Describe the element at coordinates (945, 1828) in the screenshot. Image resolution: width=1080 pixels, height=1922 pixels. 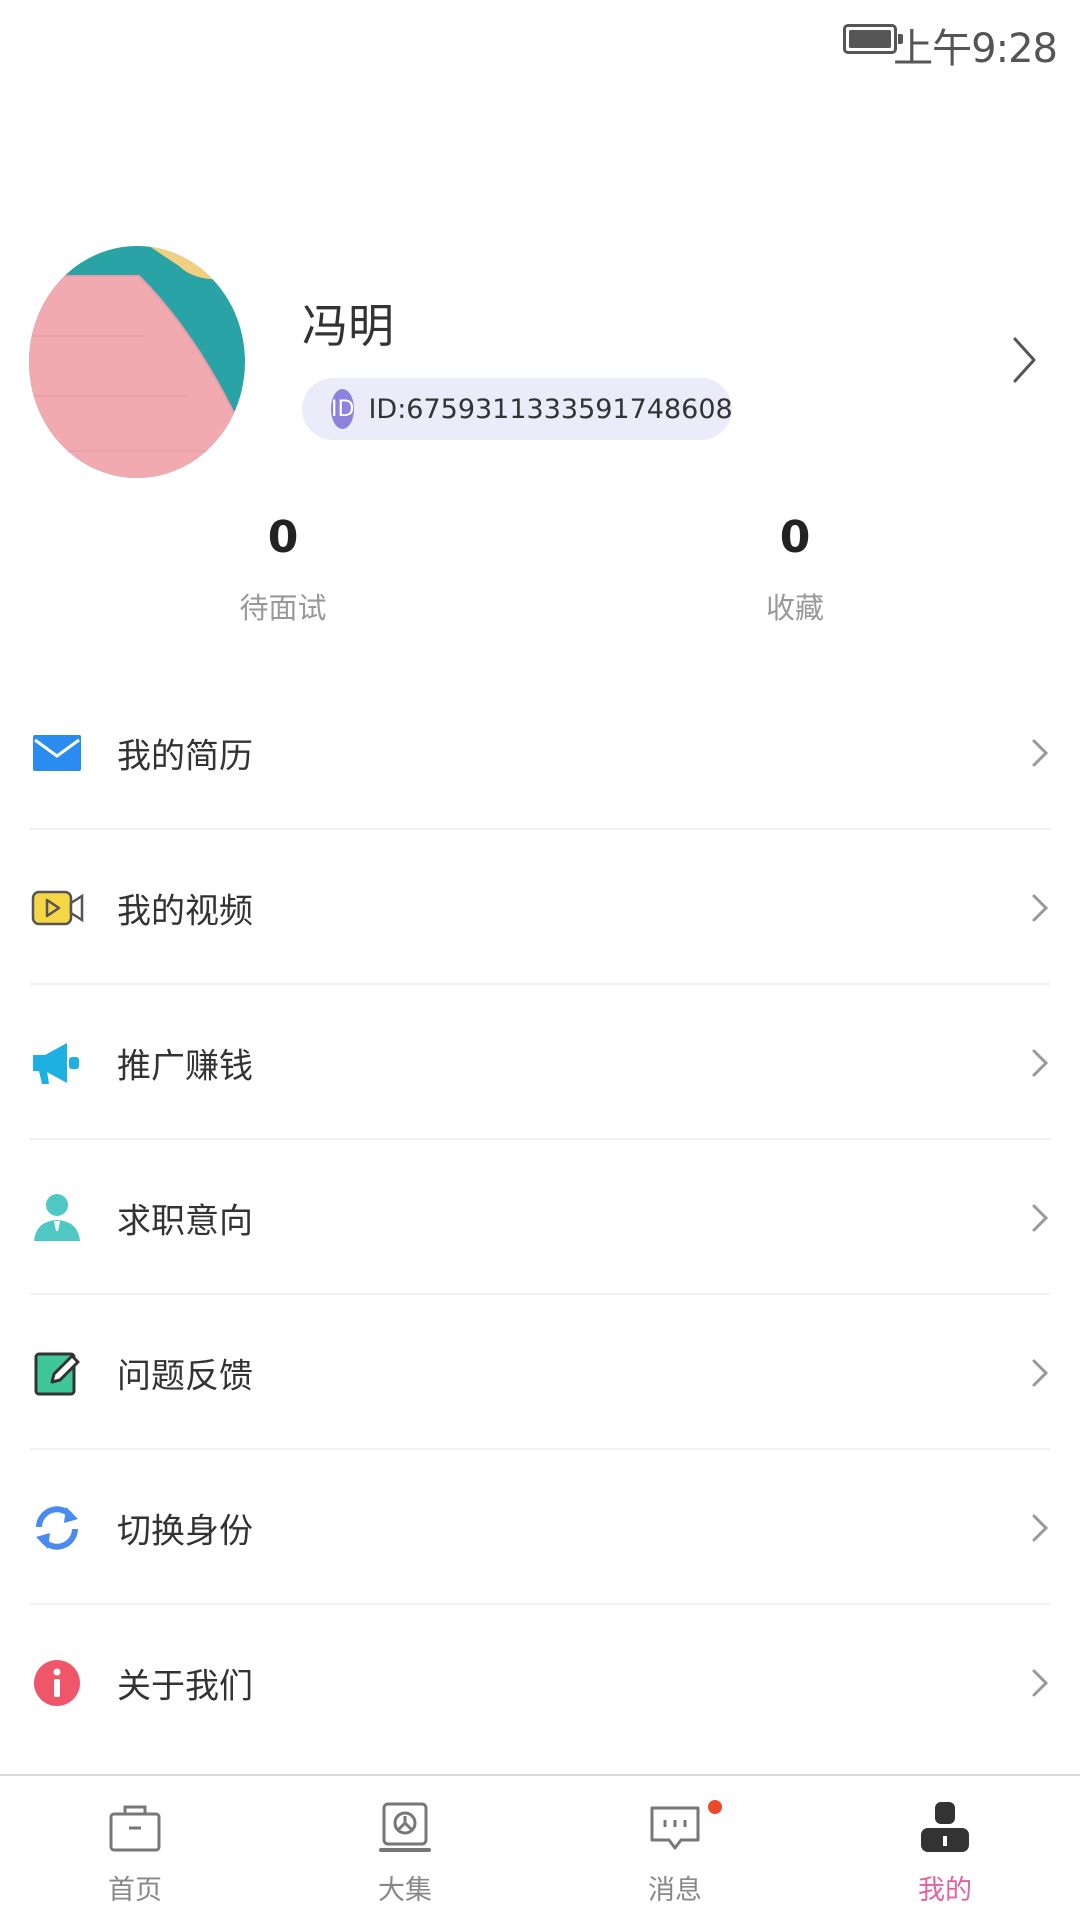
I see `profile-icon` at that location.